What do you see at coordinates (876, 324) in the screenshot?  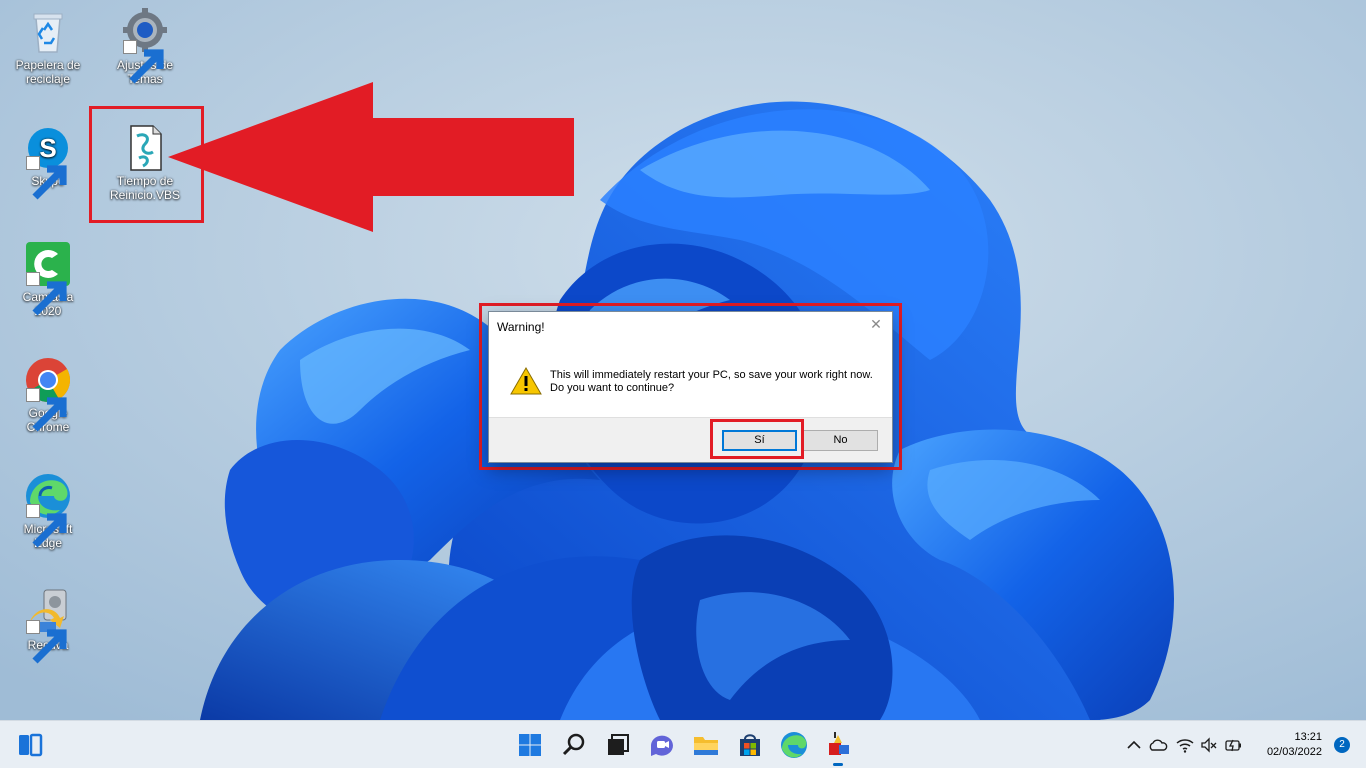 I see `close-icon: ✕` at bounding box center [876, 324].